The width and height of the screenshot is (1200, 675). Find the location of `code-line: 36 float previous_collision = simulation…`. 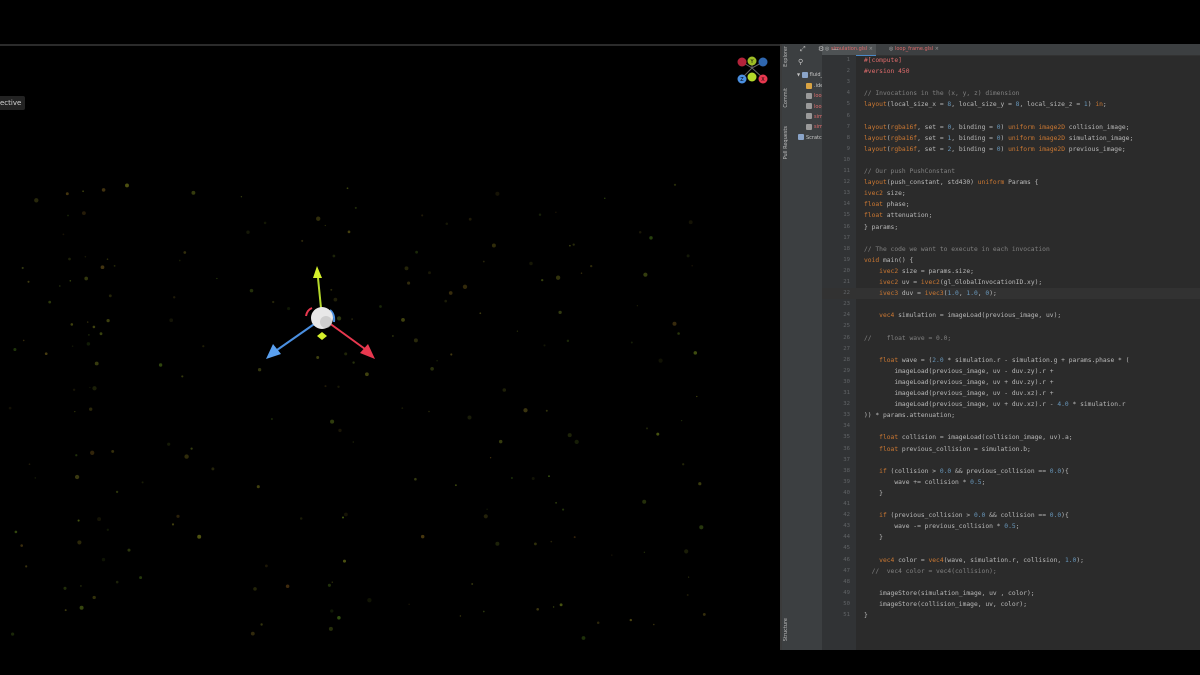

code-line: 36 float previous_collision = simulation… is located at coordinates (1011, 449).